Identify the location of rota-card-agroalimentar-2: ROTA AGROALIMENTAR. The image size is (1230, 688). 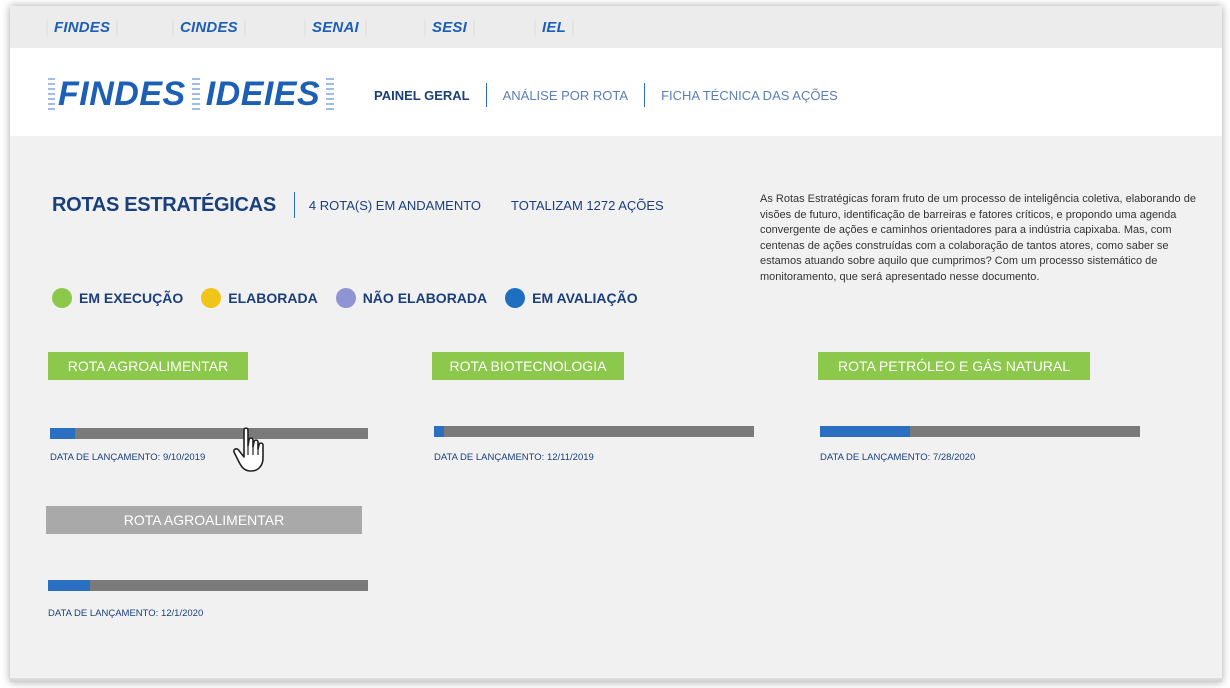
(204, 520).